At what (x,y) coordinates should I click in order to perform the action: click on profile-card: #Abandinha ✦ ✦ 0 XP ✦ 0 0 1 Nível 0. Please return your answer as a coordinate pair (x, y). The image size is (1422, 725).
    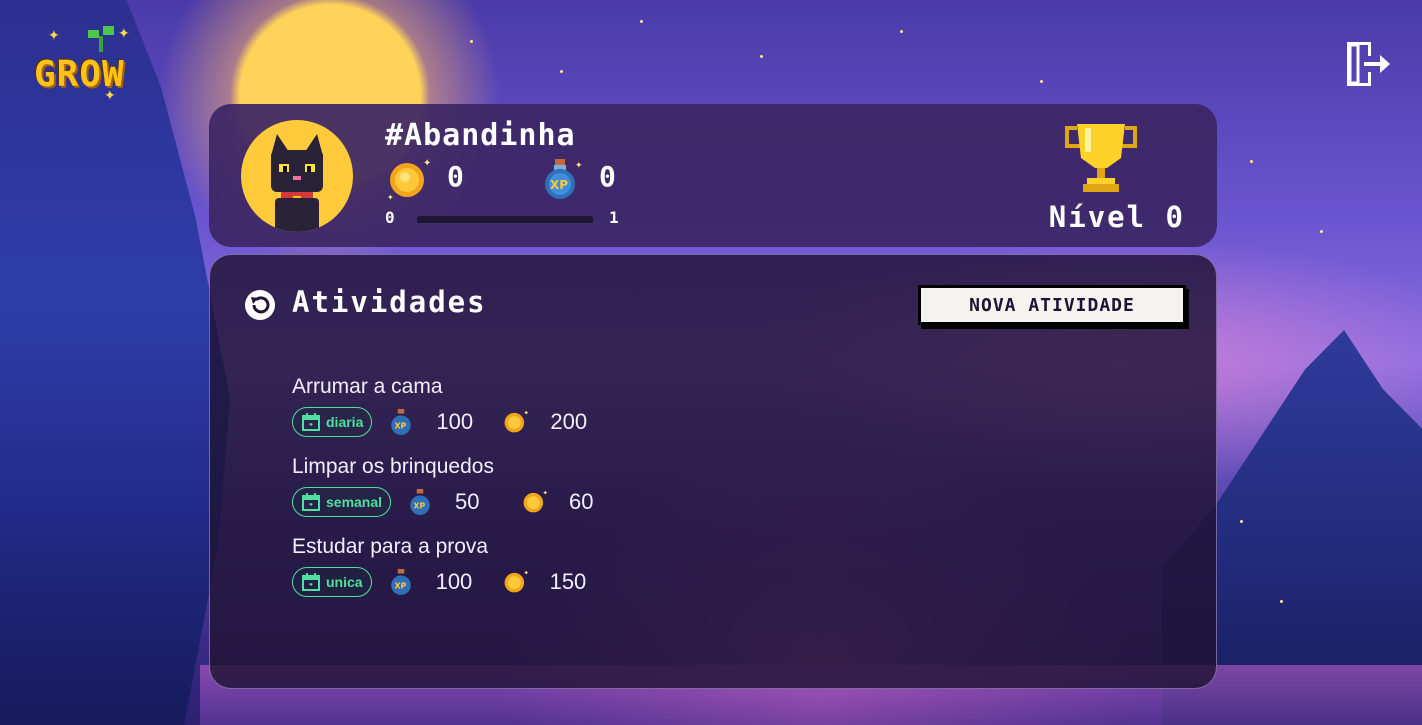
    Looking at the image, I should click on (713, 175).